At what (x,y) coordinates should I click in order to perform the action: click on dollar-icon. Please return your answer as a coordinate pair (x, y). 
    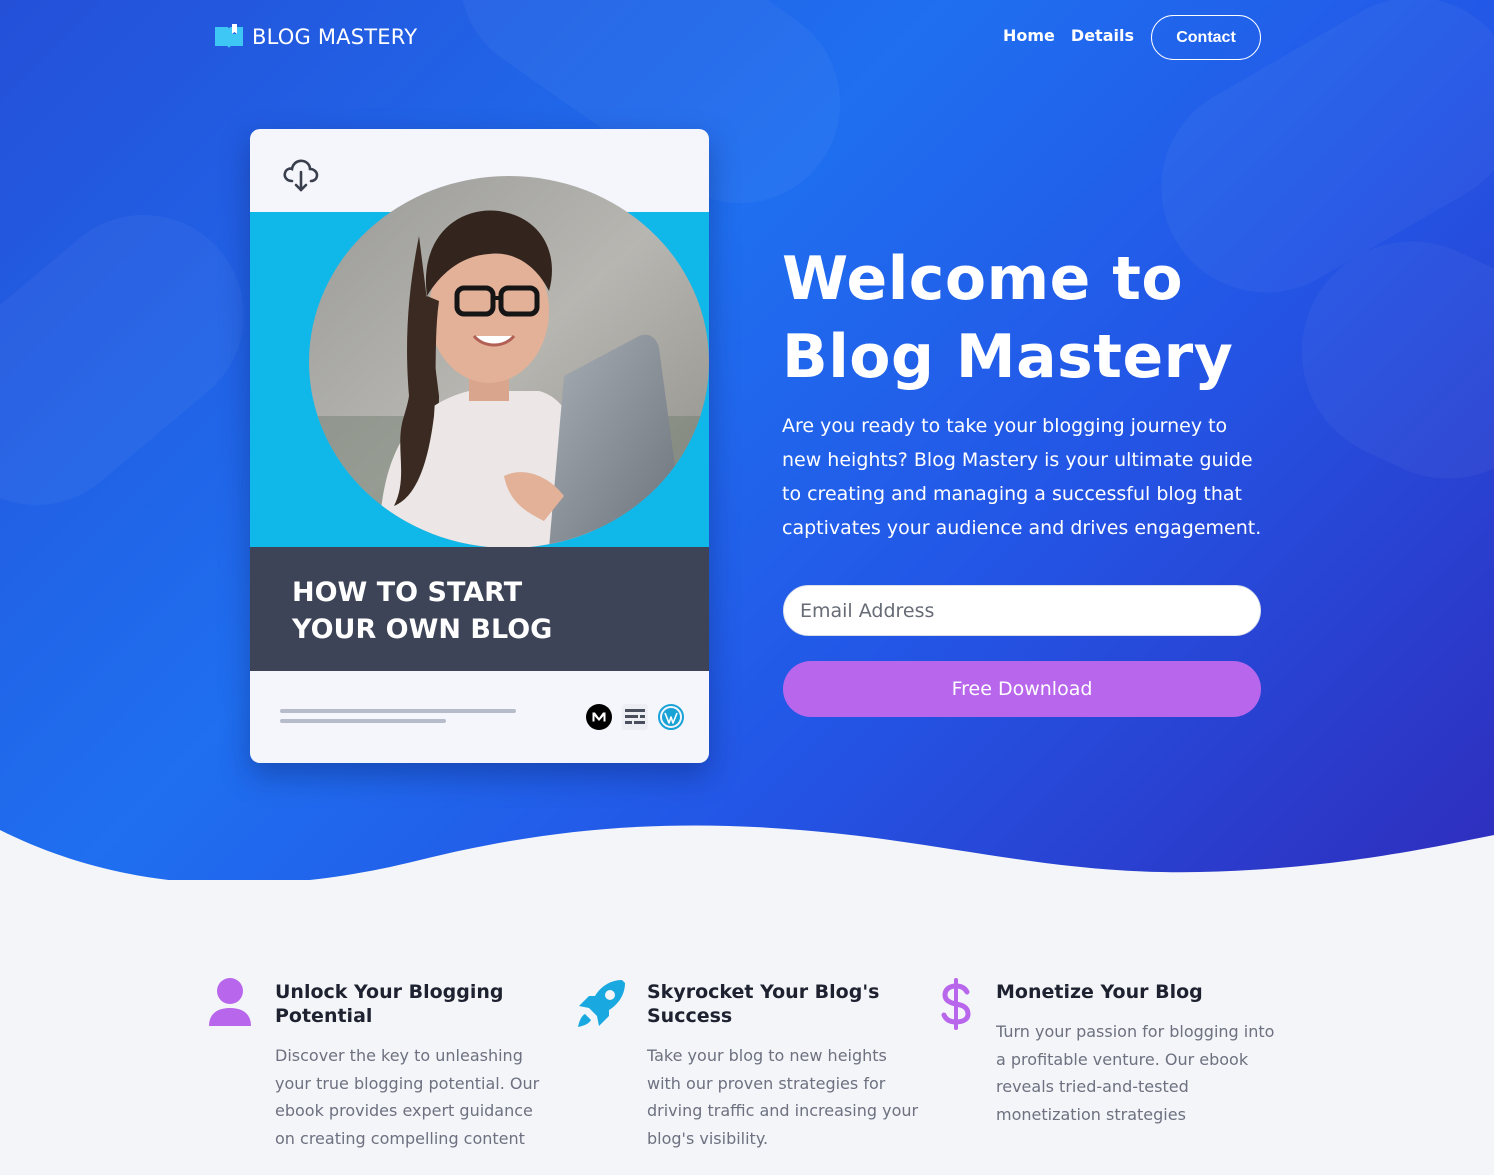
    Looking at the image, I should click on (956, 1004).